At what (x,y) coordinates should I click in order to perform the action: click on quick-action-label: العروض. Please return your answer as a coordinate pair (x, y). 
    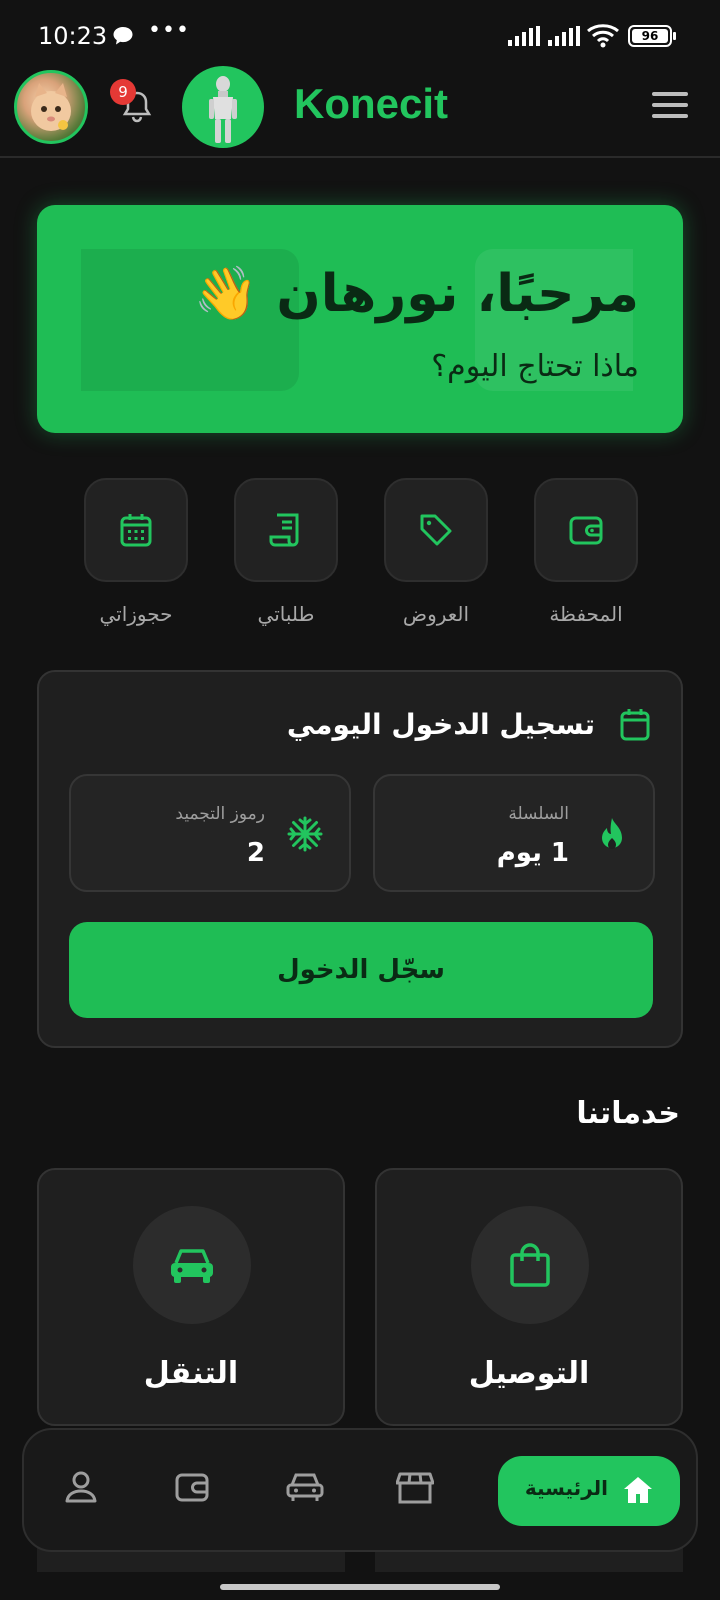
    Looking at the image, I should click on (436, 614).